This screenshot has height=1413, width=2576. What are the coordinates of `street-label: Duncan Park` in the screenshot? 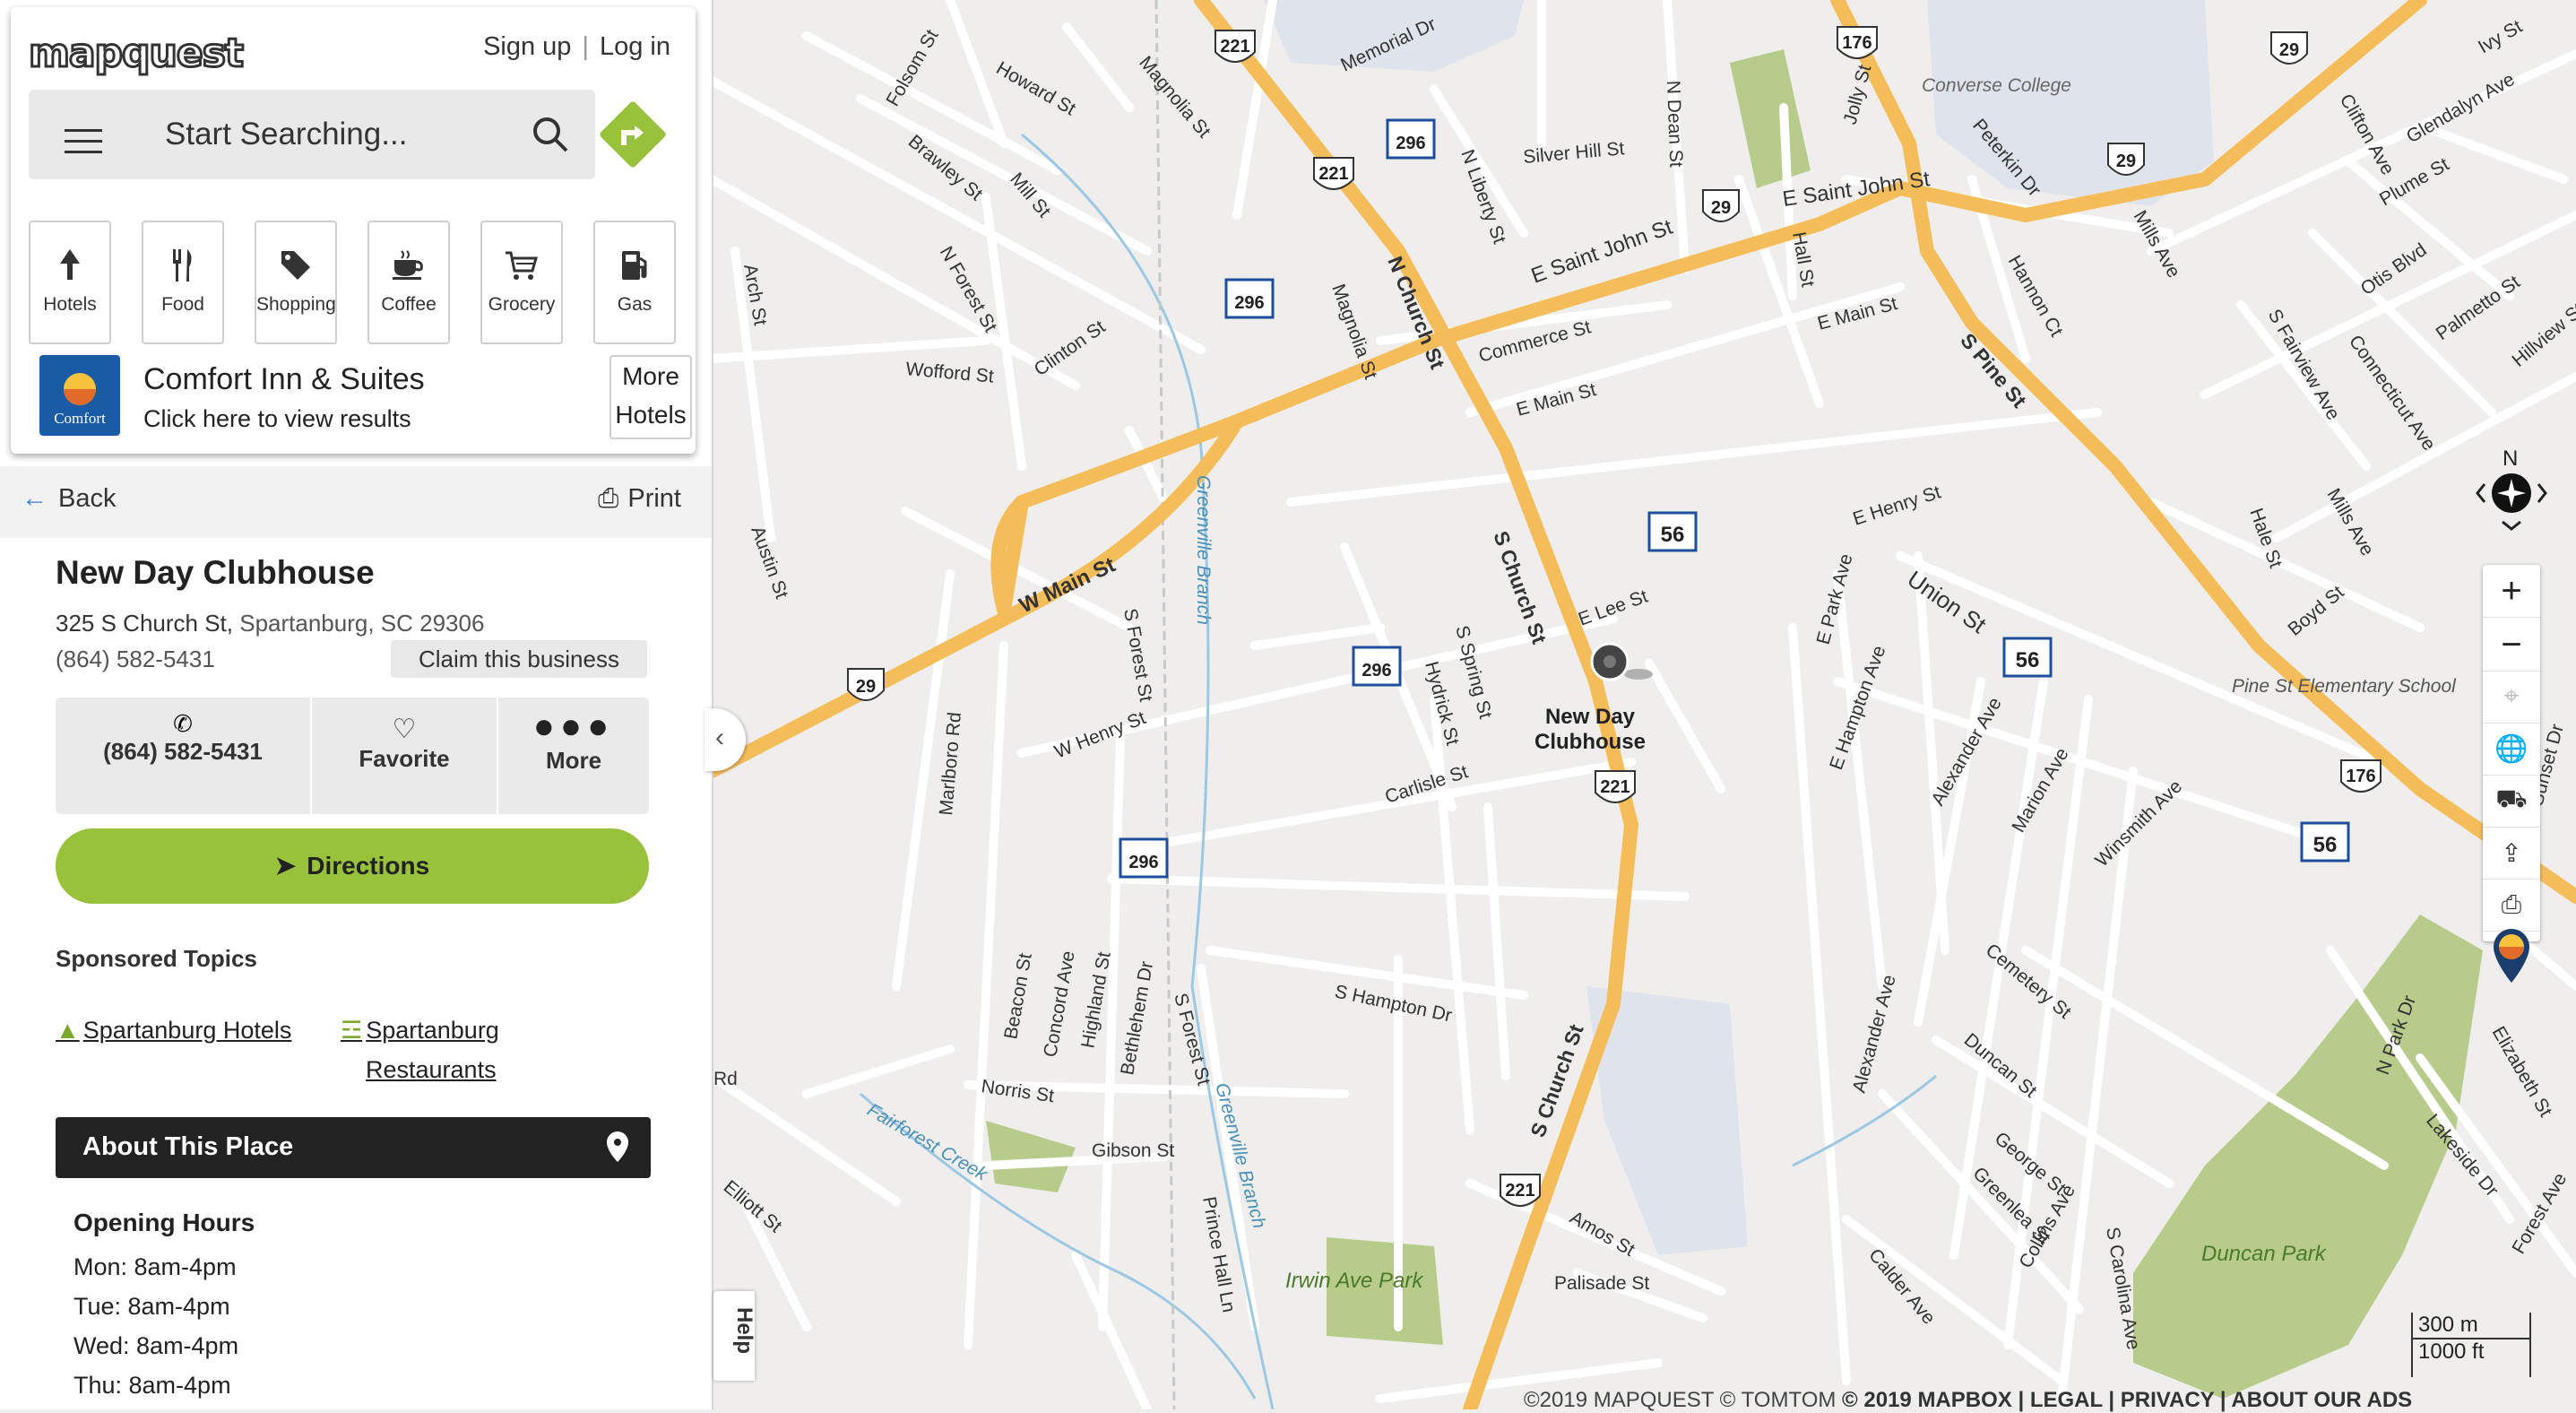 It's located at (2264, 1254).